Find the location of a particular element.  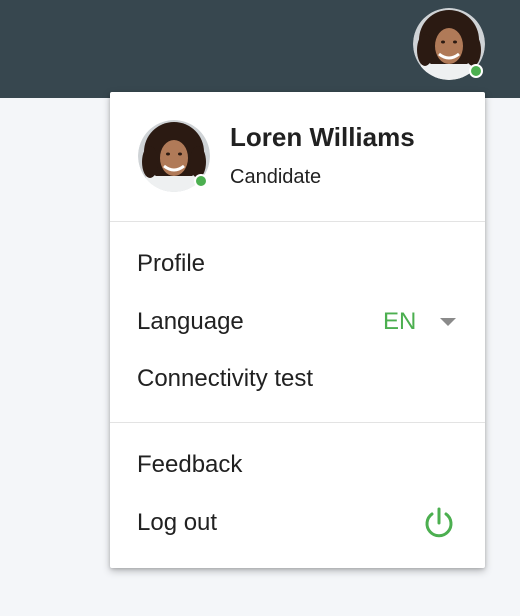

language-value: EN is located at coordinates (399, 322).